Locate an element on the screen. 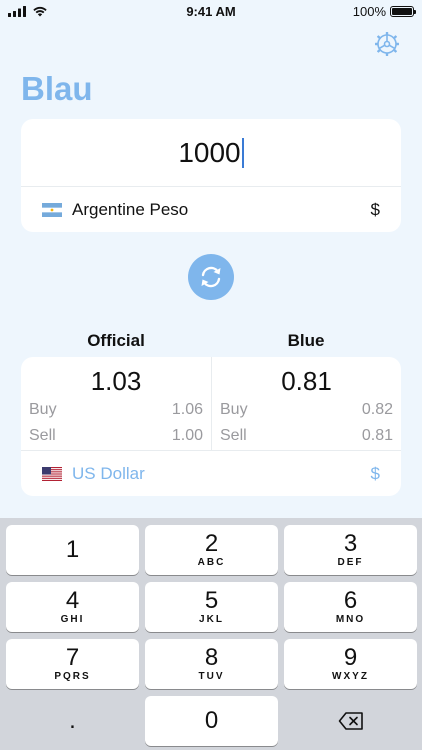  key-letters: PQRS is located at coordinates (72, 676).